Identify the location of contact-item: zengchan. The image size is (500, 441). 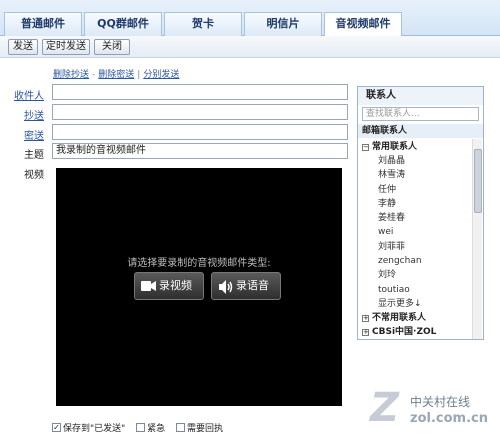
(414, 261).